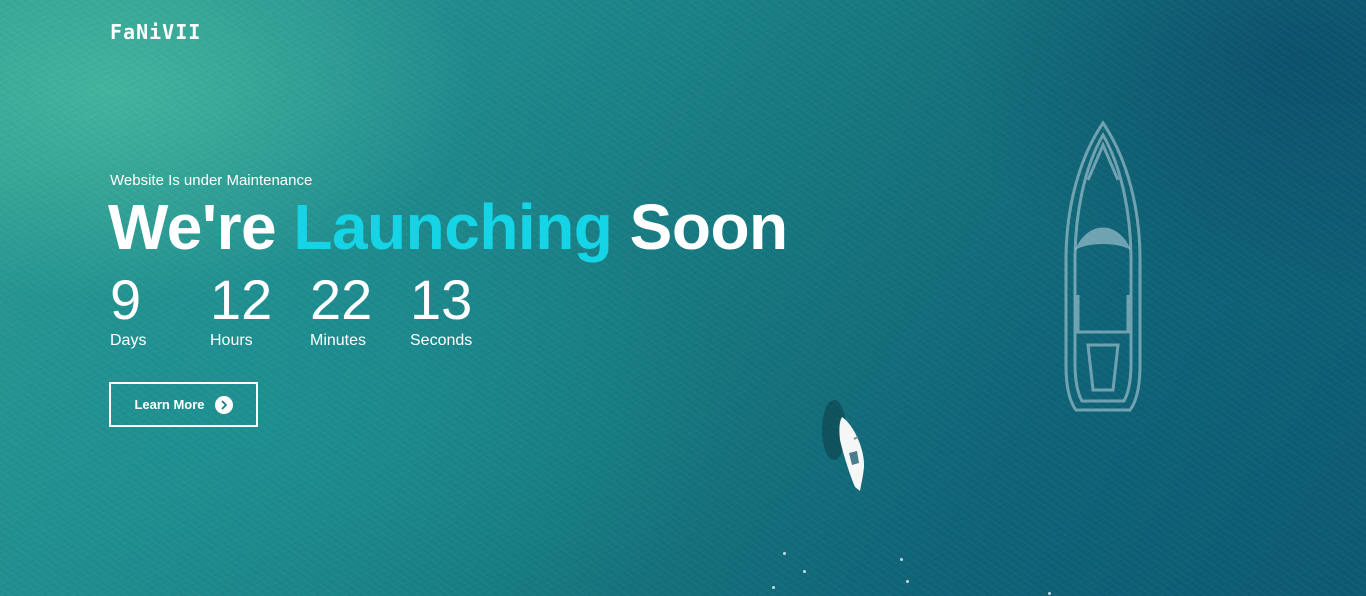 This screenshot has width=1366, height=596. I want to click on countdown-days: 9 Days, so click(128, 310).